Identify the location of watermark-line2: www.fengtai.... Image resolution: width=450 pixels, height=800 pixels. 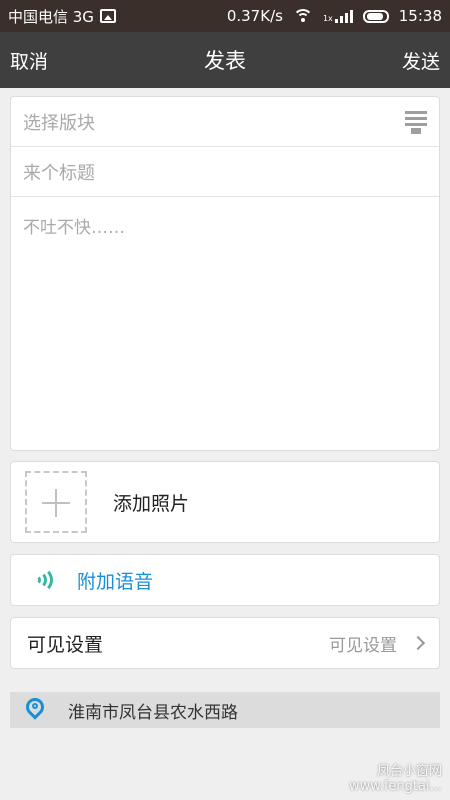
(395, 786).